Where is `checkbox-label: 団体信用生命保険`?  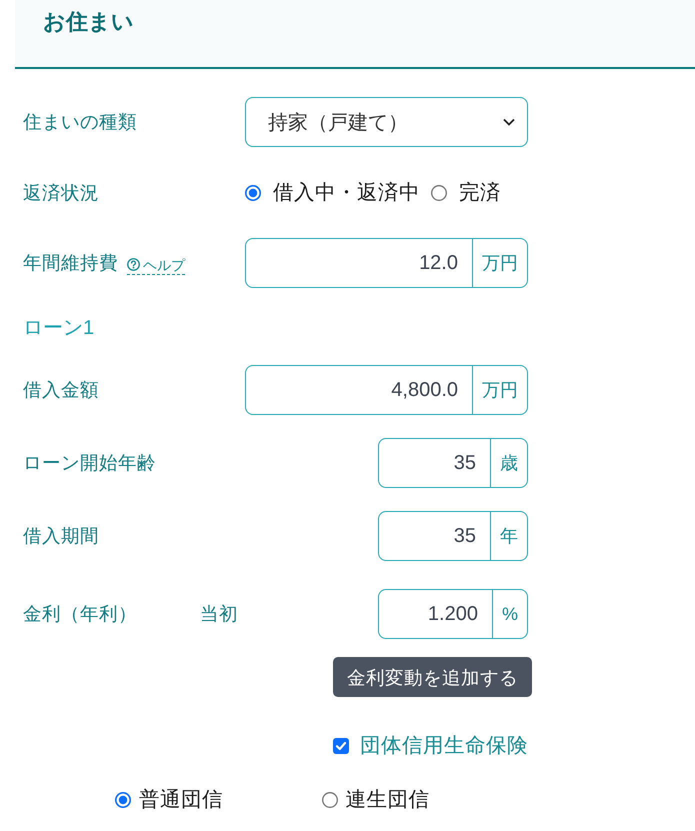 checkbox-label: 団体信用生命保険 is located at coordinates (444, 746).